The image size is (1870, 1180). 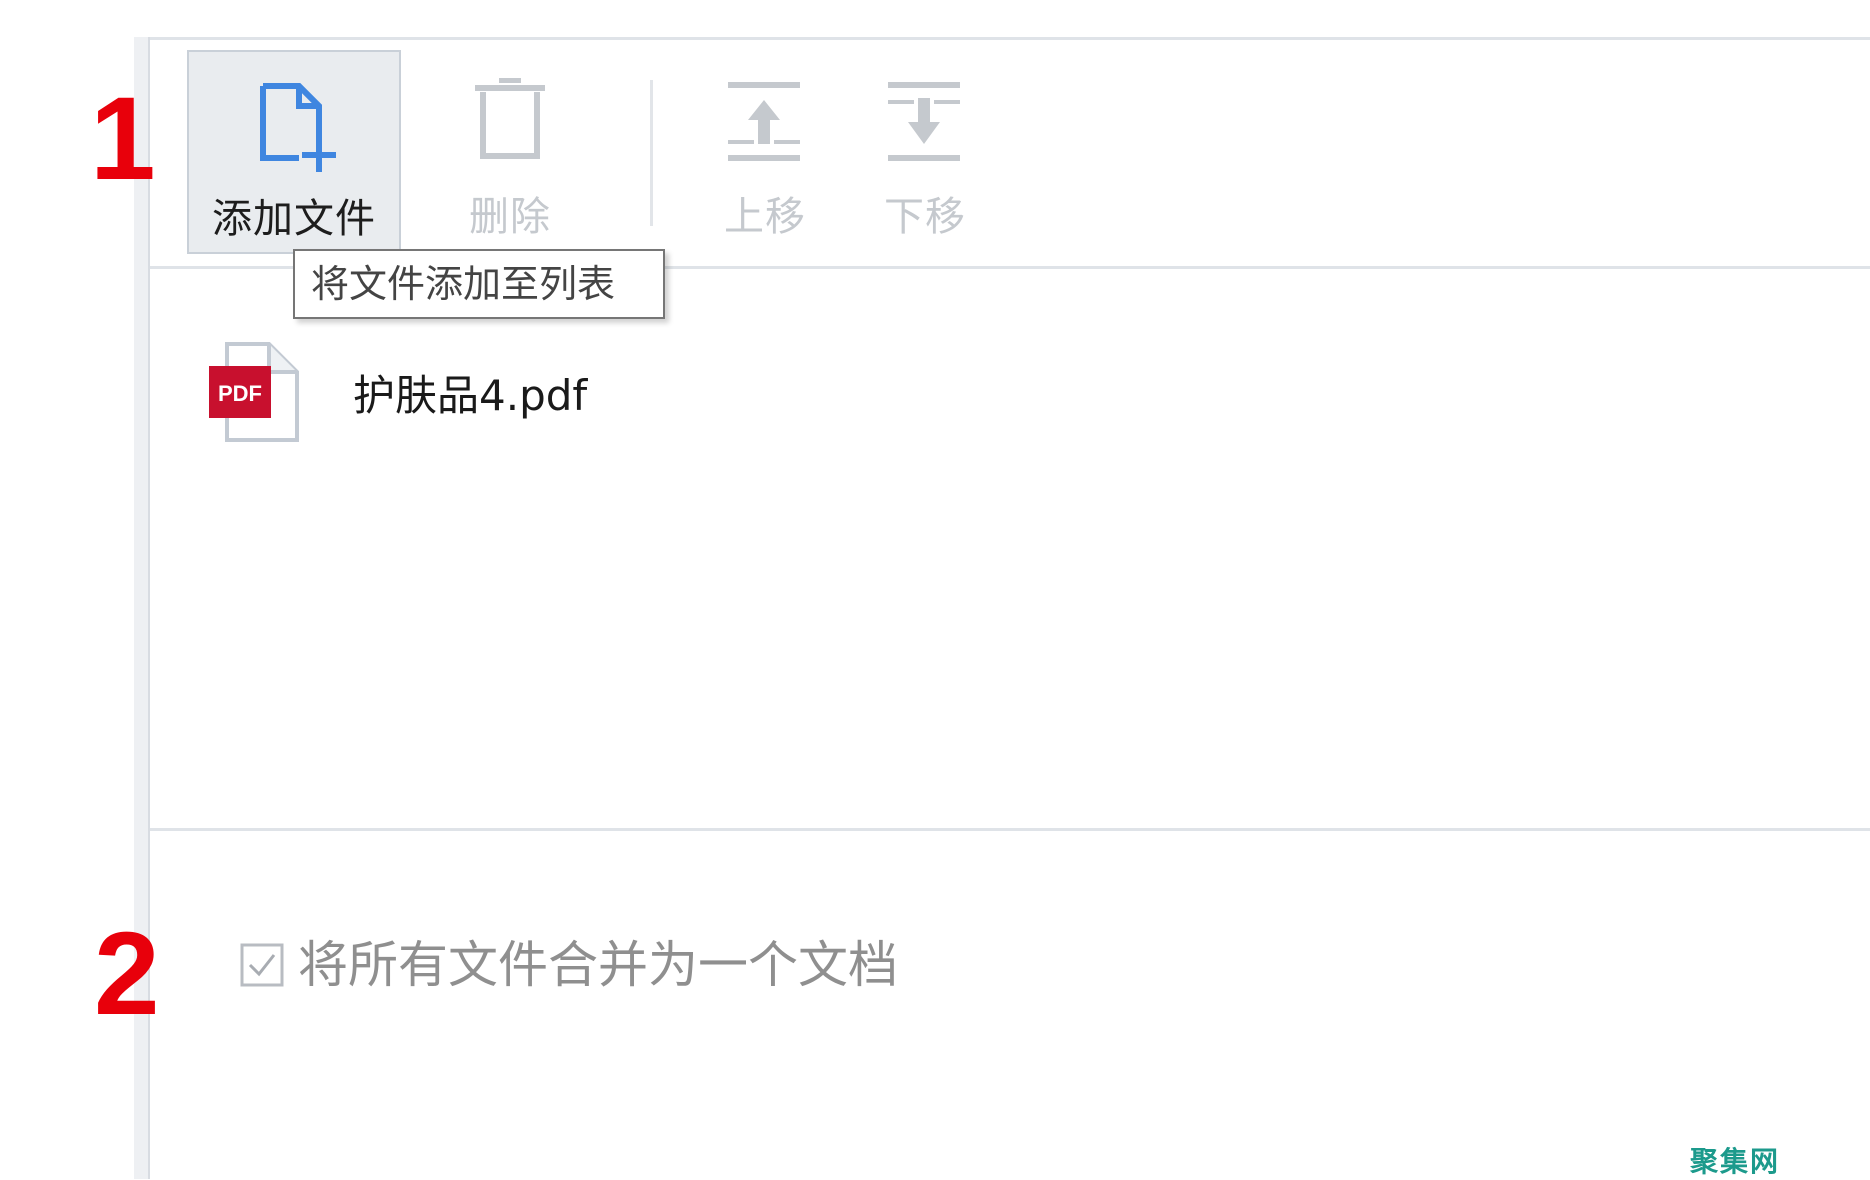 What do you see at coordinates (123, 139) in the screenshot?
I see `annotation-marker-1: 1` at bounding box center [123, 139].